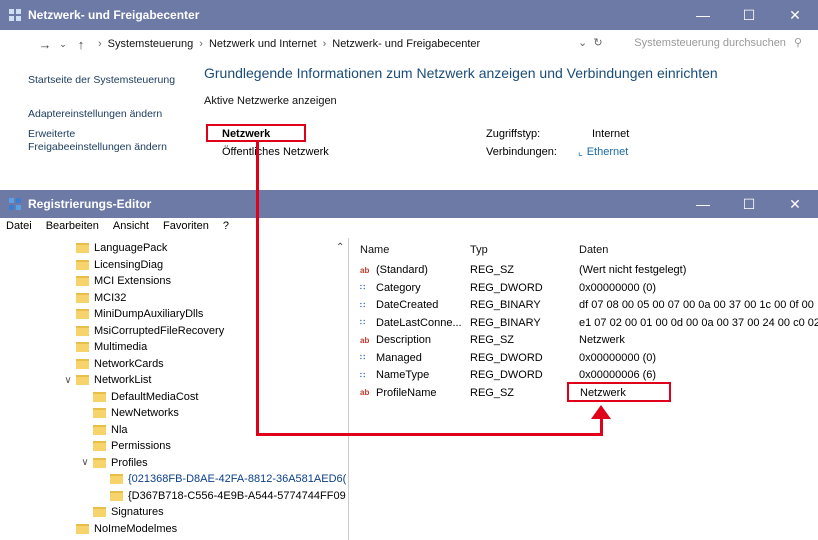 The width and height of the screenshot is (818, 540). I want to click on connections-value: ⌞ Ethernet, so click(603, 152).